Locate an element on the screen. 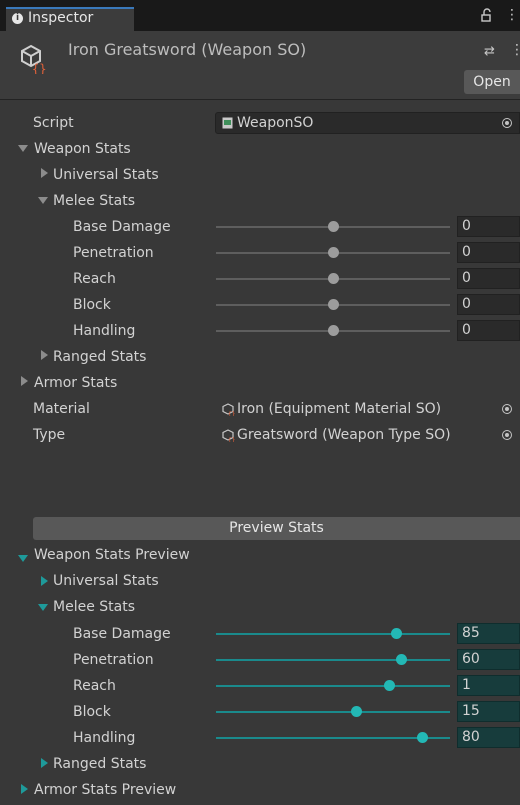 Image resolution: width=520 pixels, height=805 pixels. handling-field: 0 is located at coordinates (488, 330).